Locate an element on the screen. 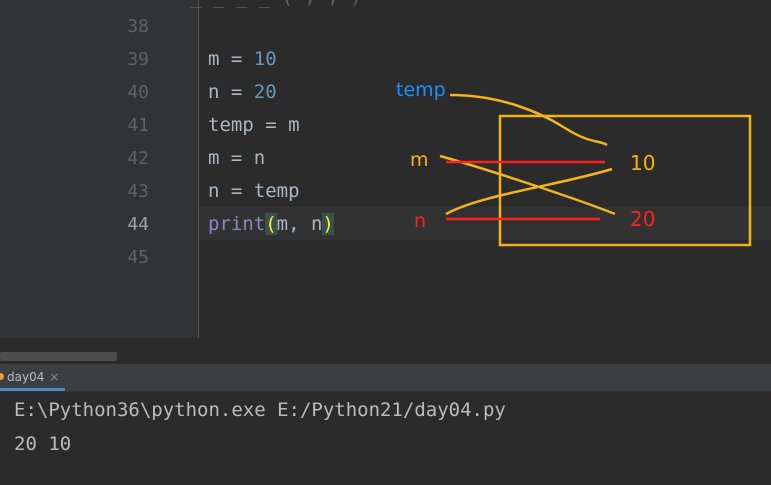  line-number: 40 is located at coordinates (138, 92).